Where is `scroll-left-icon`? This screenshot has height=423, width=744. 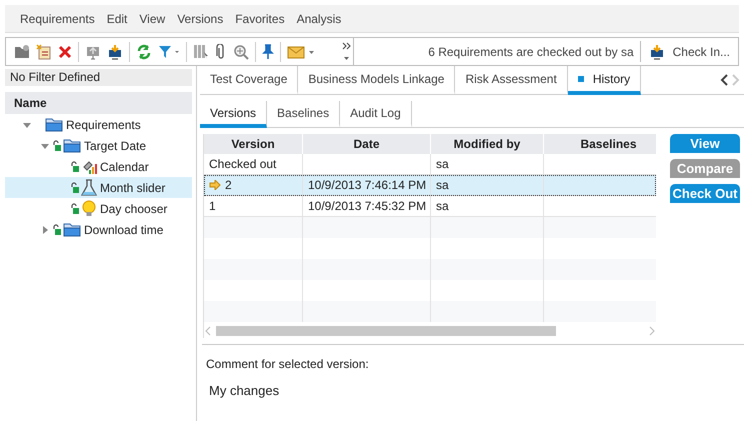
scroll-left-icon is located at coordinates (208, 331).